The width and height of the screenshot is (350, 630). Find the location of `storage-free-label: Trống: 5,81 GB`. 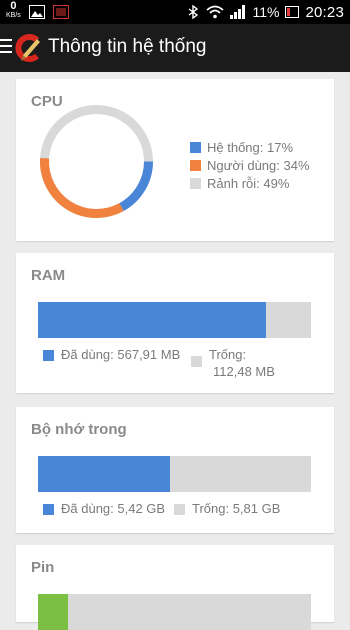

storage-free-label: Trống: 5,81 GB is located at coordinates (236, 508).